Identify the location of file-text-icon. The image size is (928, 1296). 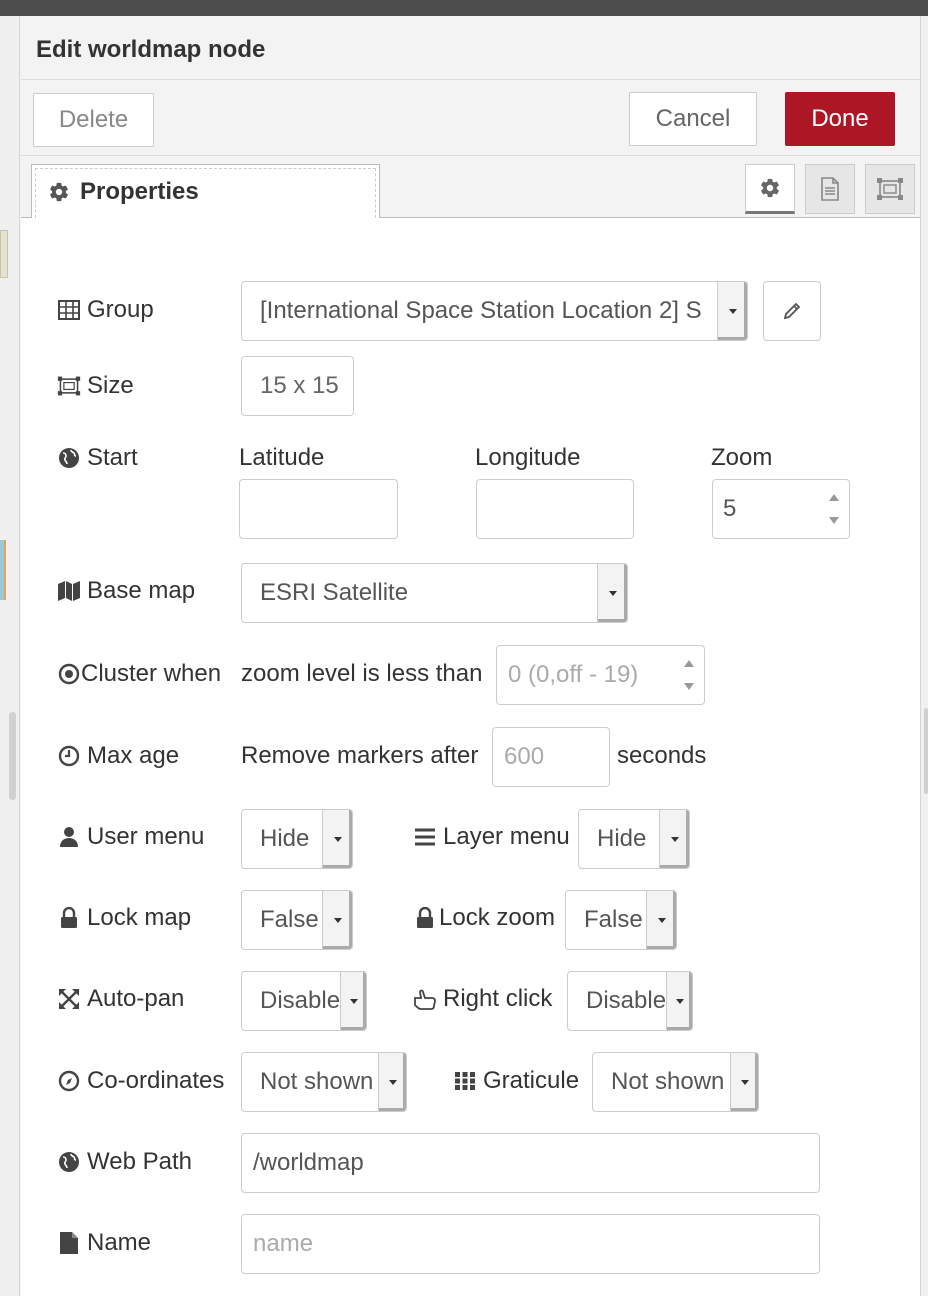
(830, 189).